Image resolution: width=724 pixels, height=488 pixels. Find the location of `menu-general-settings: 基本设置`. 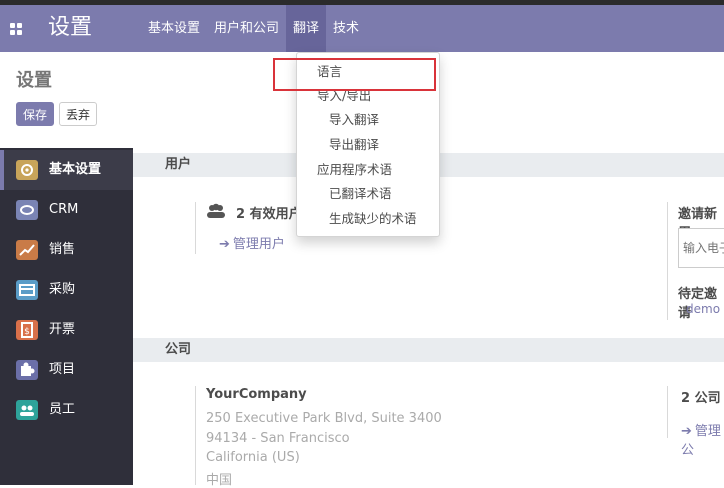

menu-general-settings: 基本设置 is located at coordinates (174, 28).